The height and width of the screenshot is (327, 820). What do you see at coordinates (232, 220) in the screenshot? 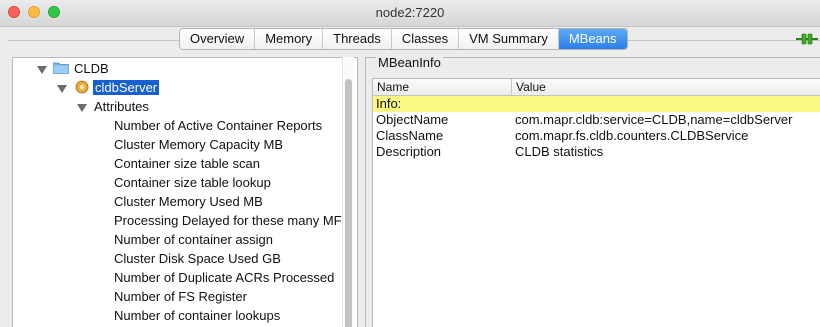
I see `tree-attribute-item: Processing Delayed for these many MFS` at bounding box center [232, 220].